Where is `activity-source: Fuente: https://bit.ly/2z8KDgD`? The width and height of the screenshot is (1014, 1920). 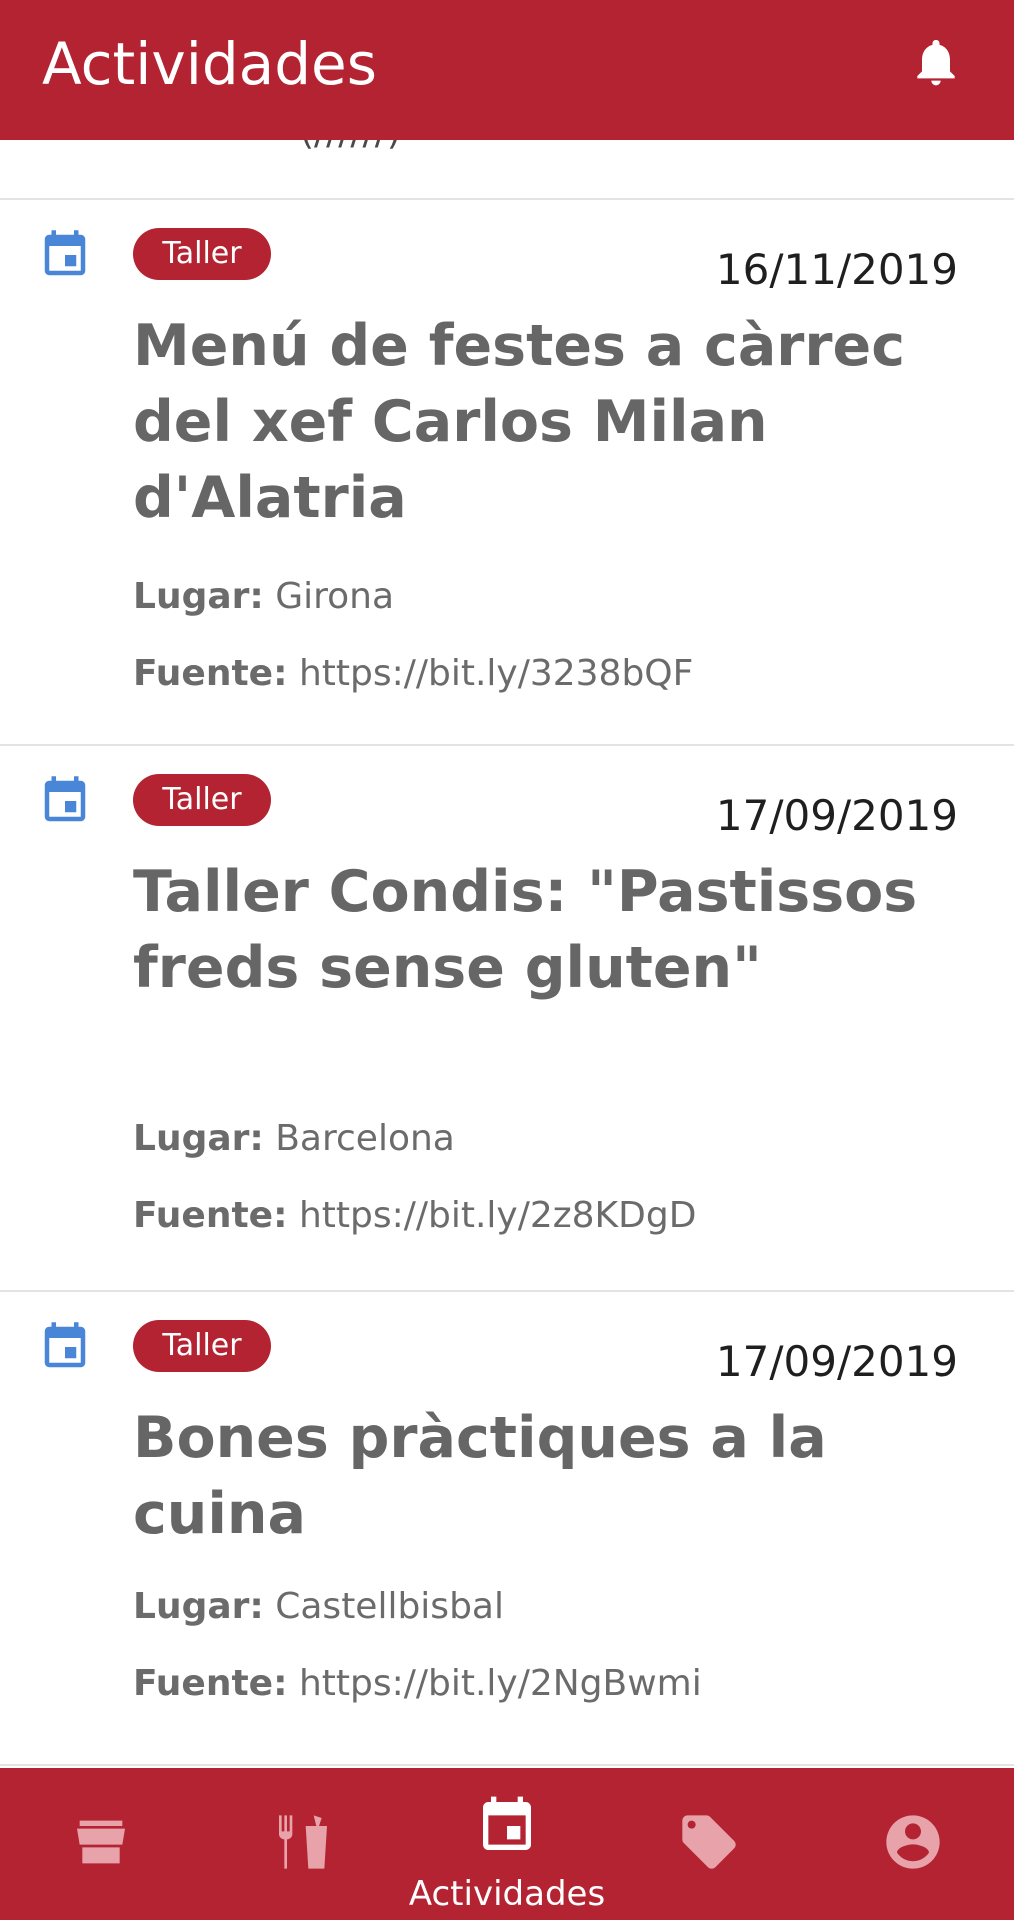
activity-source: Fuente: https://bit.ly/2z8KDgD is located at coordinates (414, 1216).